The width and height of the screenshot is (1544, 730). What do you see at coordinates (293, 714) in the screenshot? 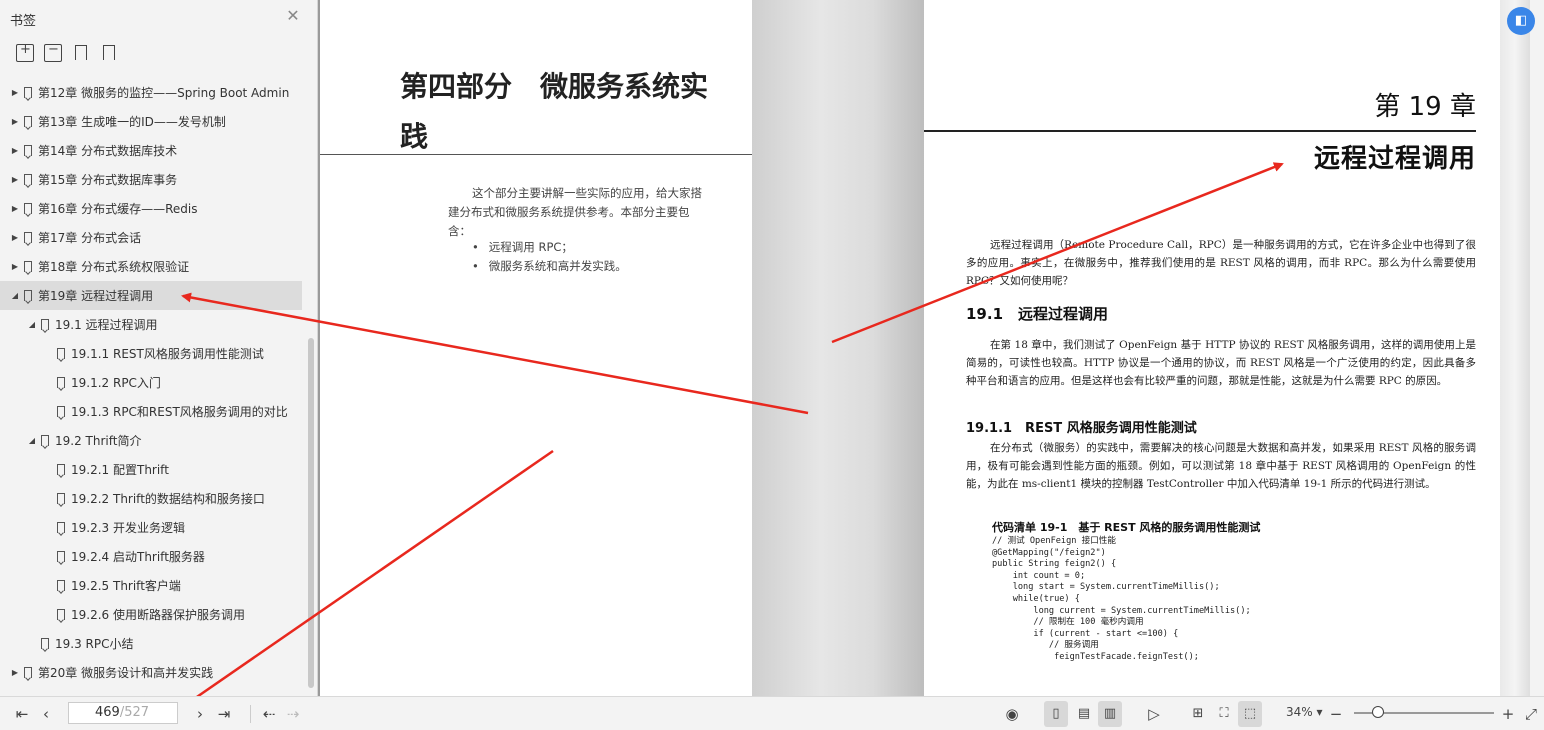
I see `forward-icon: ⇢` at bounding box center [293, 714].